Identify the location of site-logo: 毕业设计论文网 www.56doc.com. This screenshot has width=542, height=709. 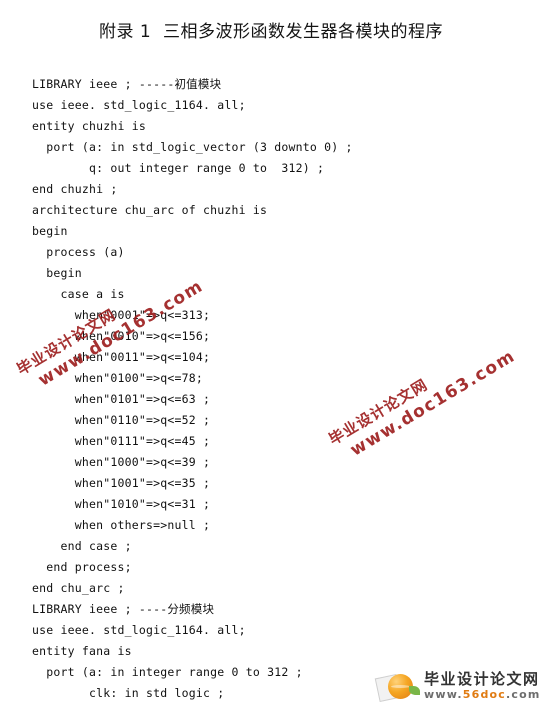
(457, 686).